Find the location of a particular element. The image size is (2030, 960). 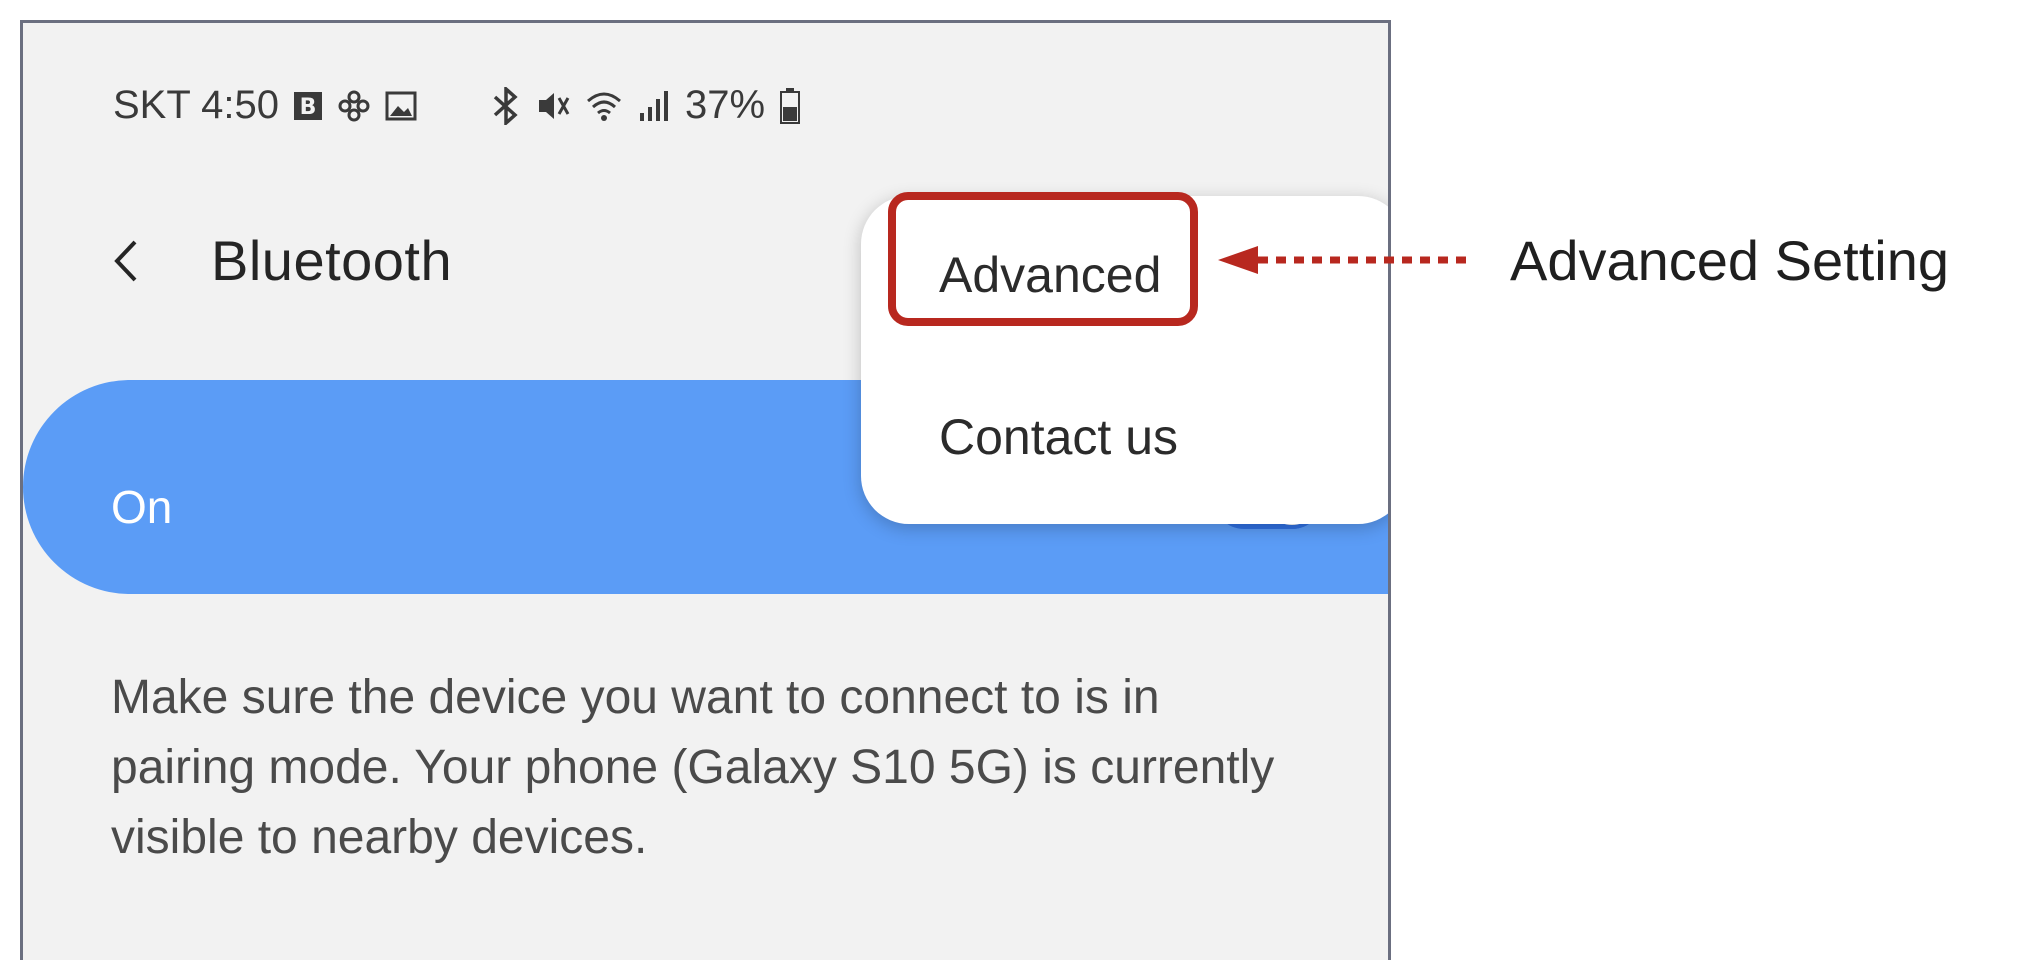

back-button is located at coordinates (131, 261).